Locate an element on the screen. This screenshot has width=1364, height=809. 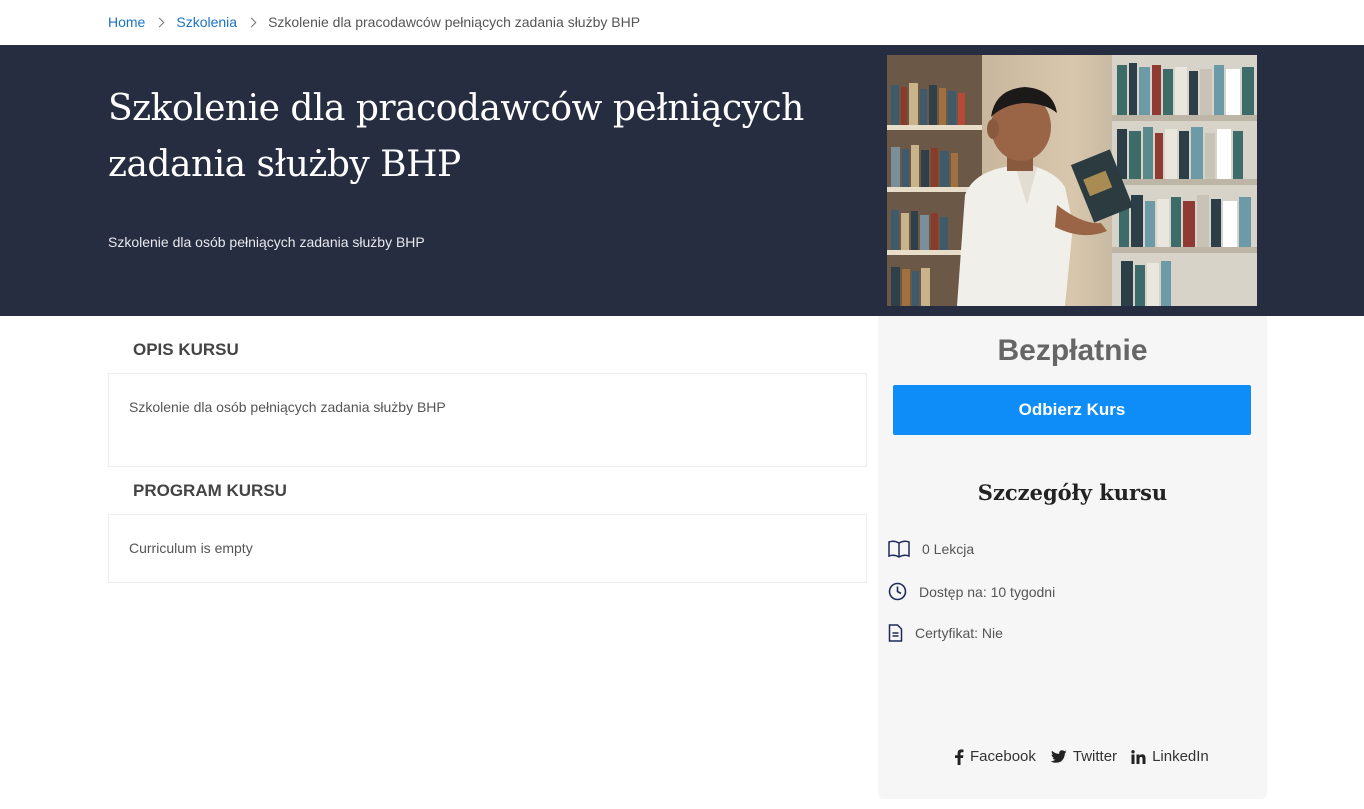
share-facebook-link: Facebook is located at coordinates (995, 756).